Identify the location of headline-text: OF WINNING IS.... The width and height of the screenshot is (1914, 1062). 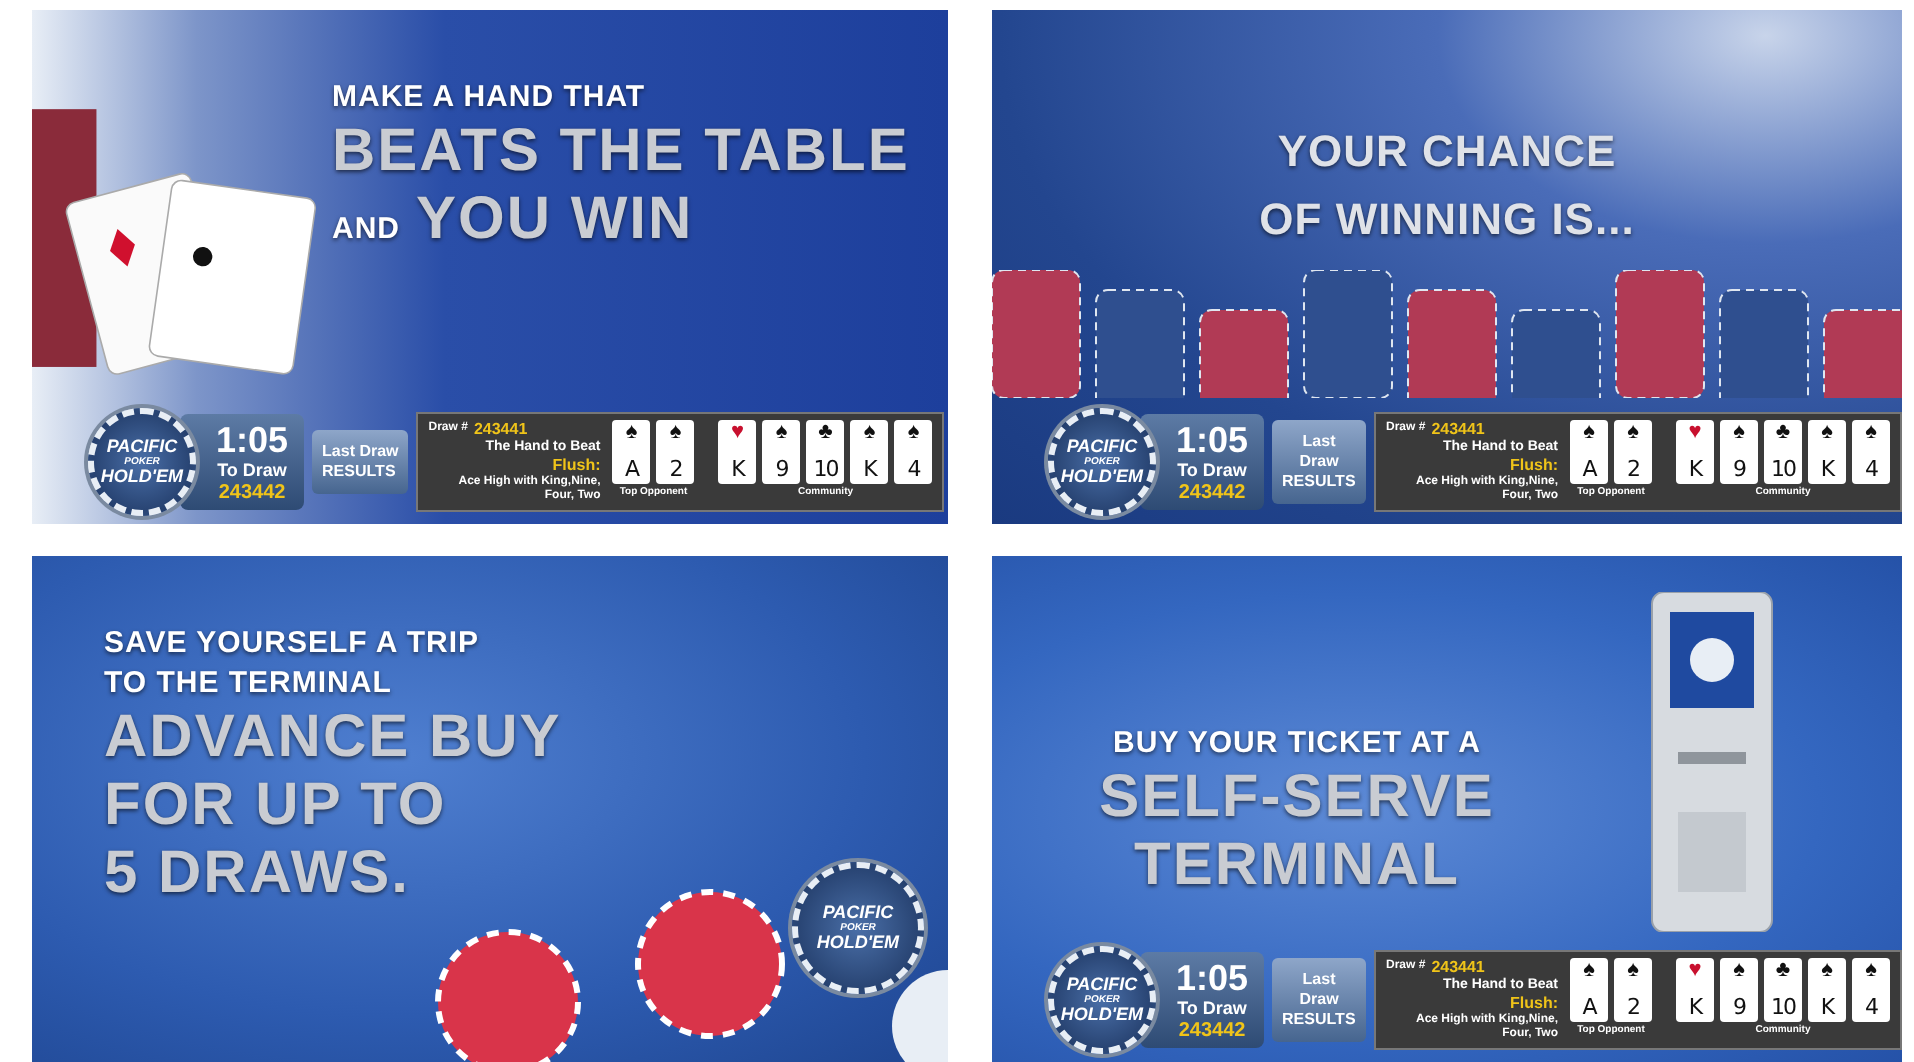
(1447, 220).